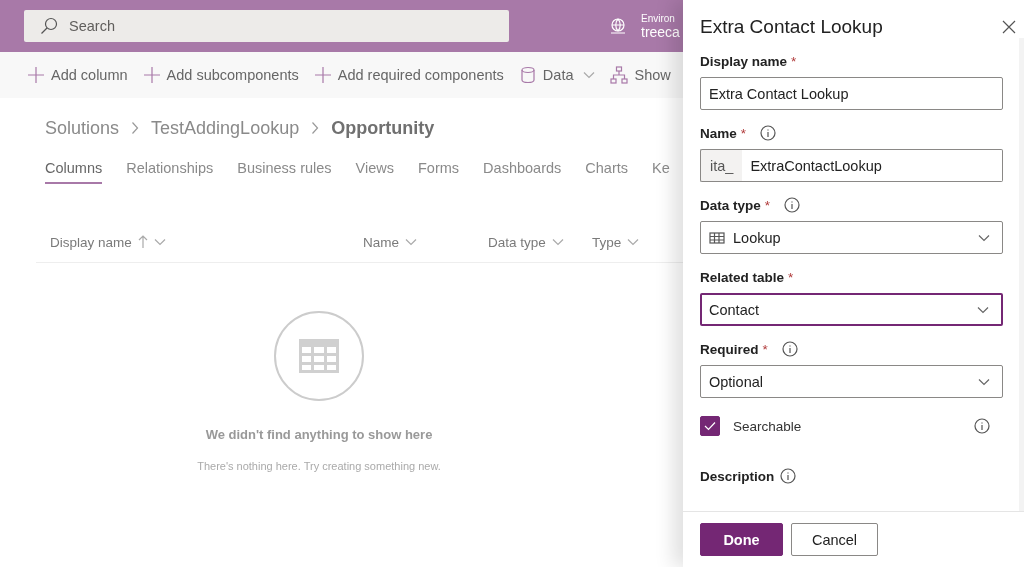  What do you see at coordinates (609, 242) in the screenshot?
I see `column-header: Type` at bounding box center [609, 242].